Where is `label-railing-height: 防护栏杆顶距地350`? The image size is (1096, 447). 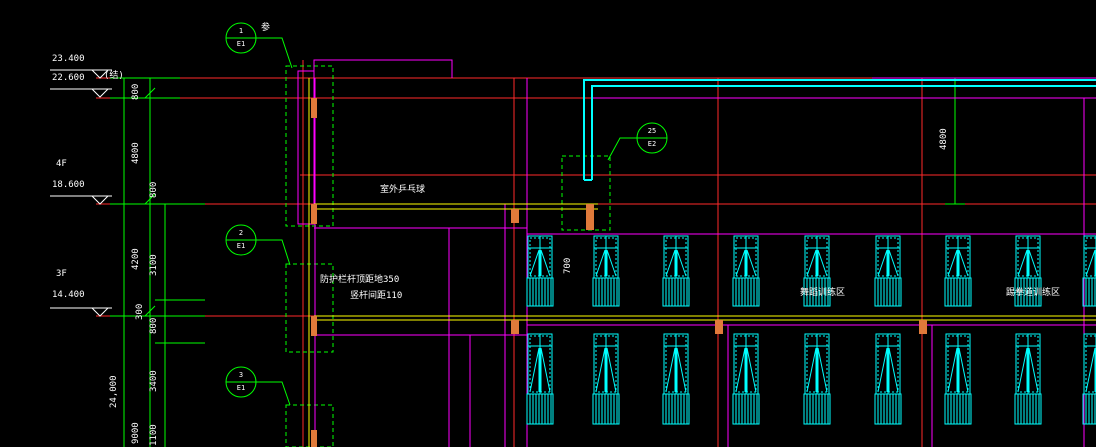
label-railing-height: 防护栏杆顶距地350 is located at coordinates (360, 280).